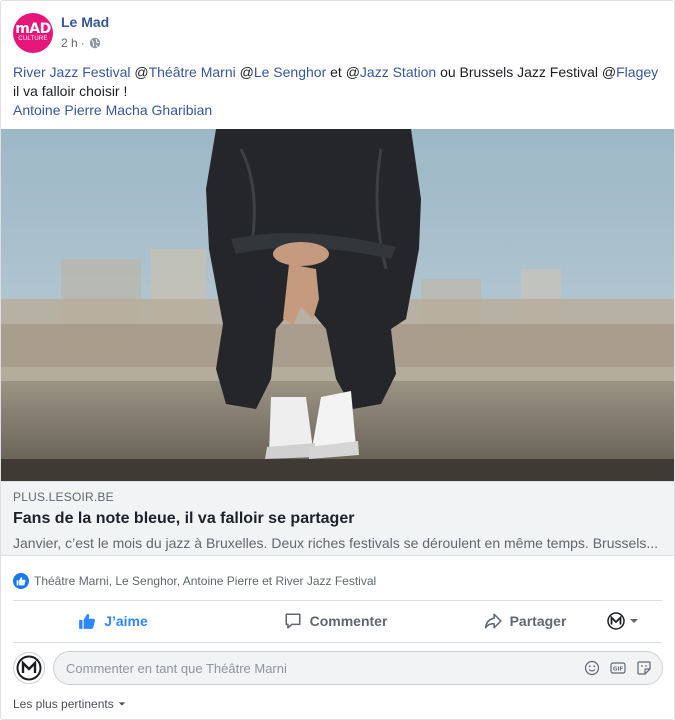 This screenshot has width=675, height=720. I want to click on emoji-icon, so click(592, 668).